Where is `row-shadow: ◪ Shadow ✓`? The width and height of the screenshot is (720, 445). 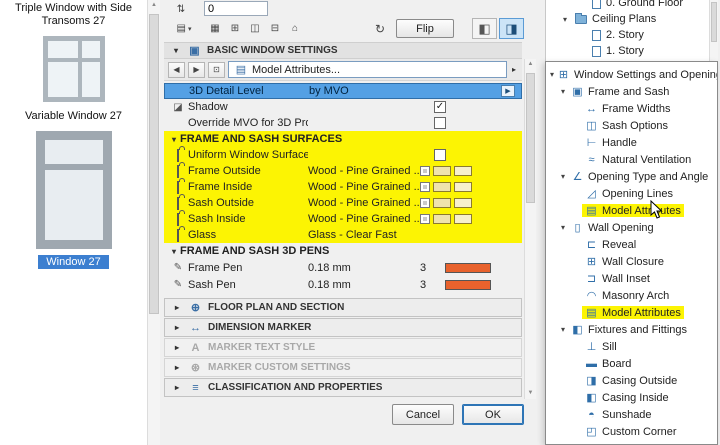 row-shadow: ◪ Shadow ✓ is located at coordinates (343, 107).